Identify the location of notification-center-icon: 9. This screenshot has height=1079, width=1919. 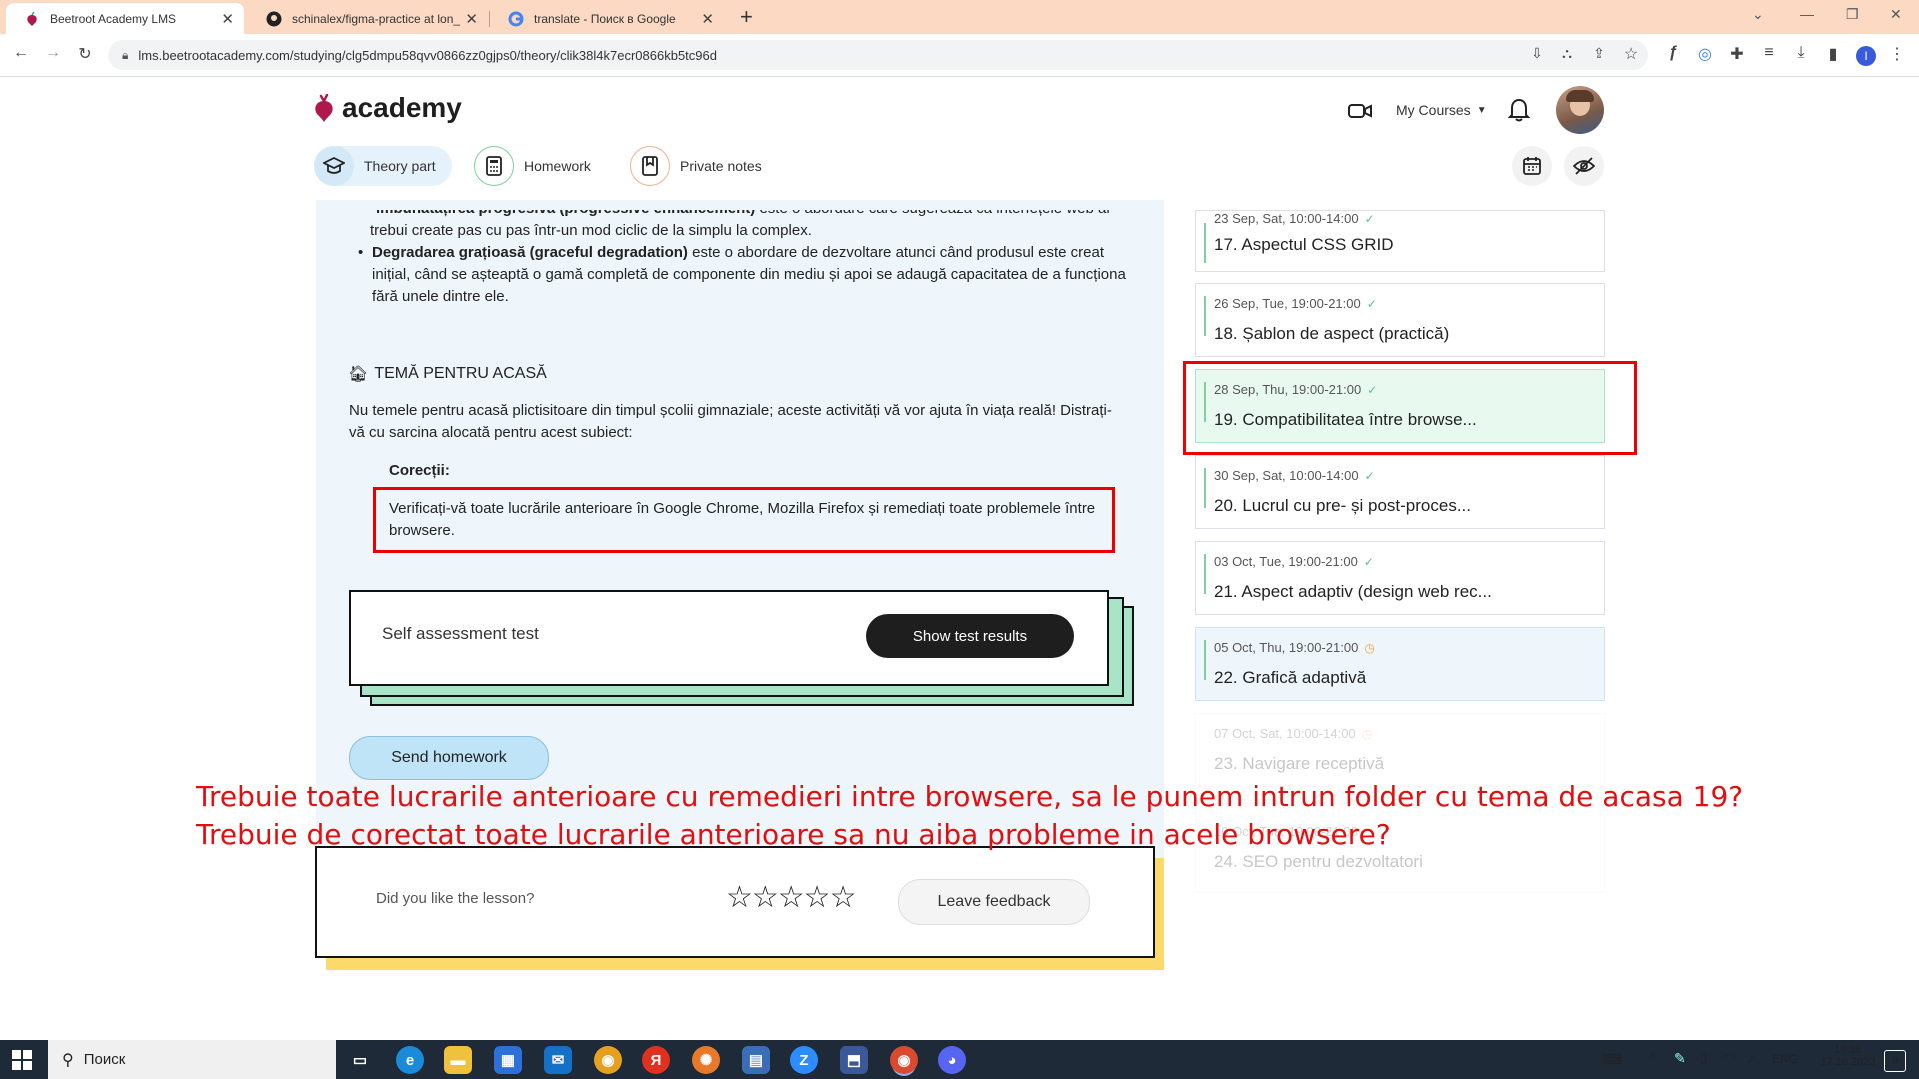
(1895, 1061).